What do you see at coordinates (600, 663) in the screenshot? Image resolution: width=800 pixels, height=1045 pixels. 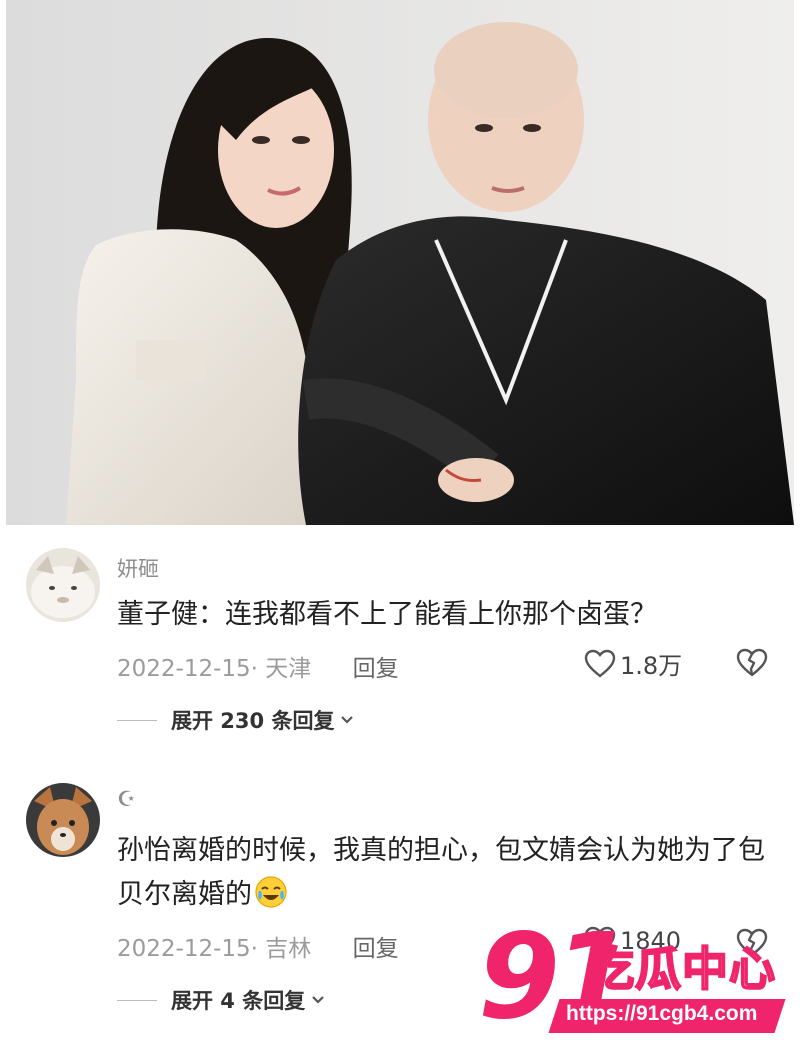 I see `heart-outline-icon` at bounding box center [600, 663].